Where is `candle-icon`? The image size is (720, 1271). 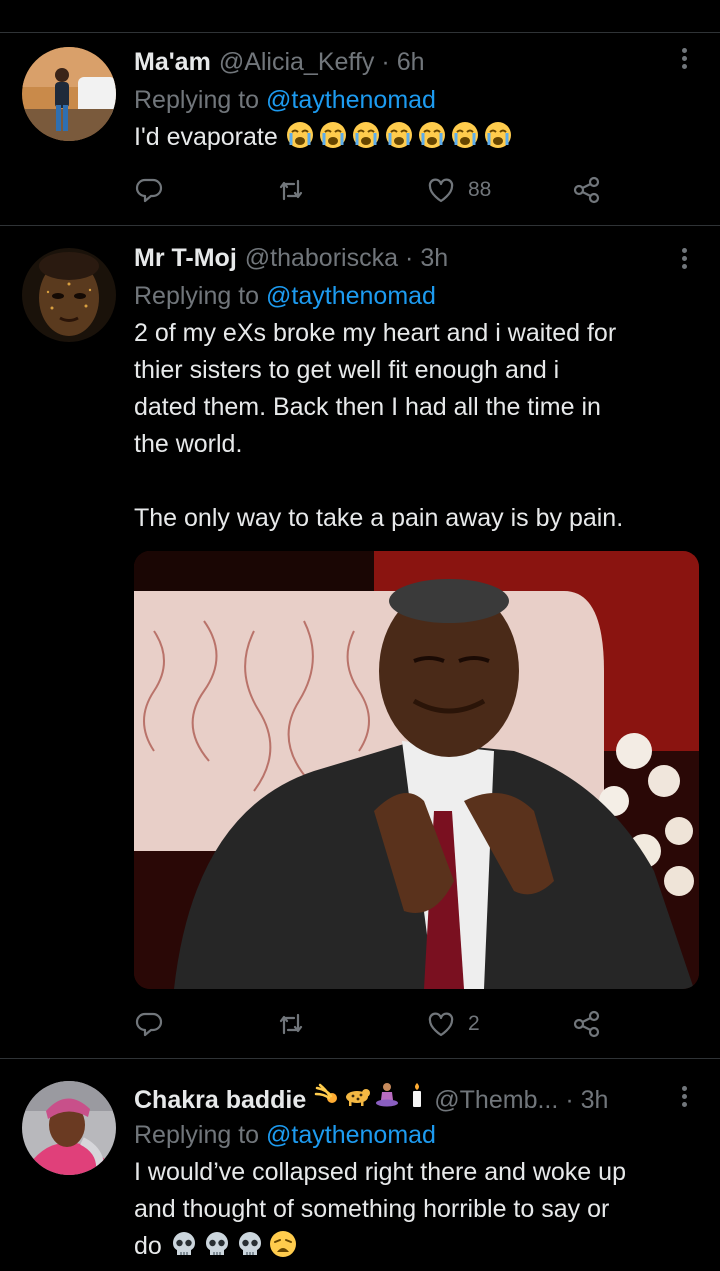 candle-icon is located at coordinates (417, 1095).